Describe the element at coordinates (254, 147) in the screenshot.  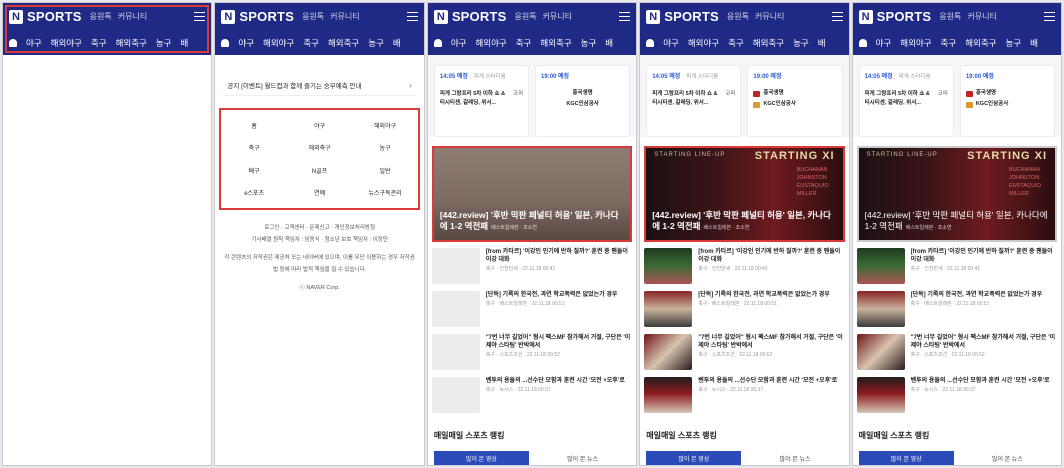
I see `grid-item-soccer: 축구` at that location.